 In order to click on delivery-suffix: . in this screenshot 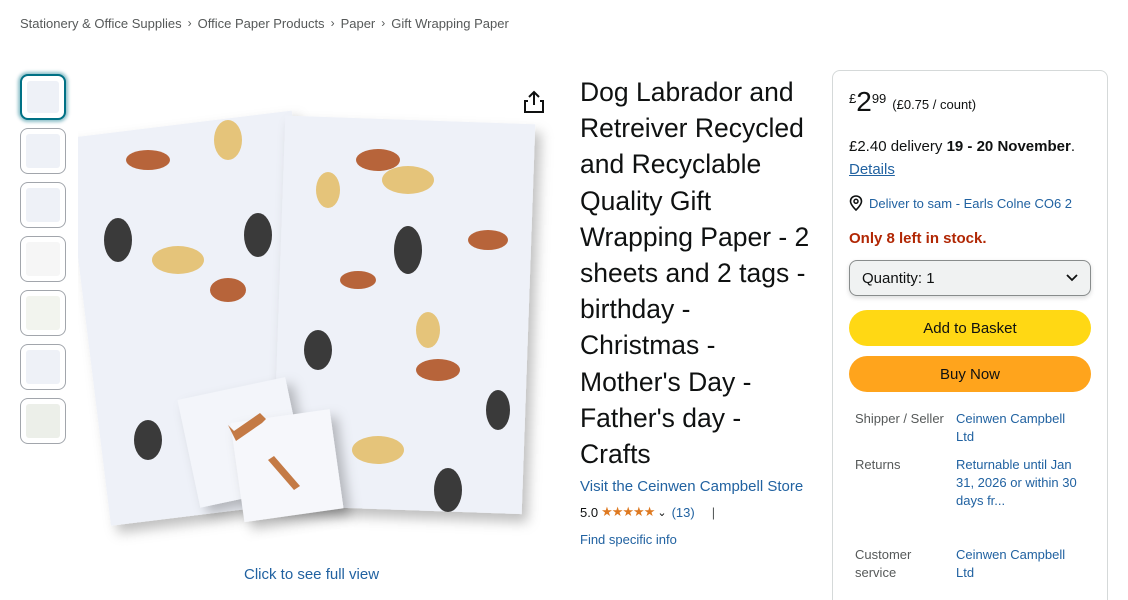, I will do `click(1072, 146)`.